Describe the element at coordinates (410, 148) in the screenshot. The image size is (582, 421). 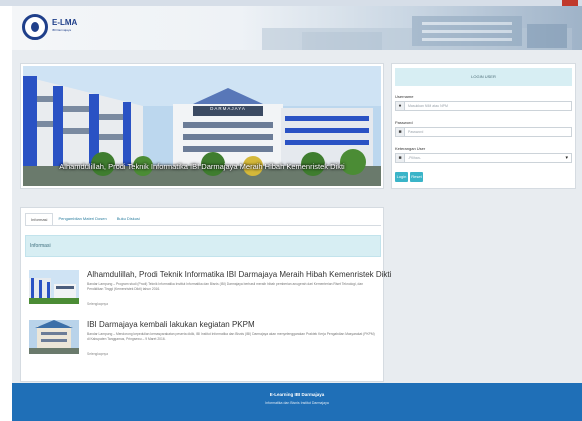
I see `role-label: Keterangan User` at that location.